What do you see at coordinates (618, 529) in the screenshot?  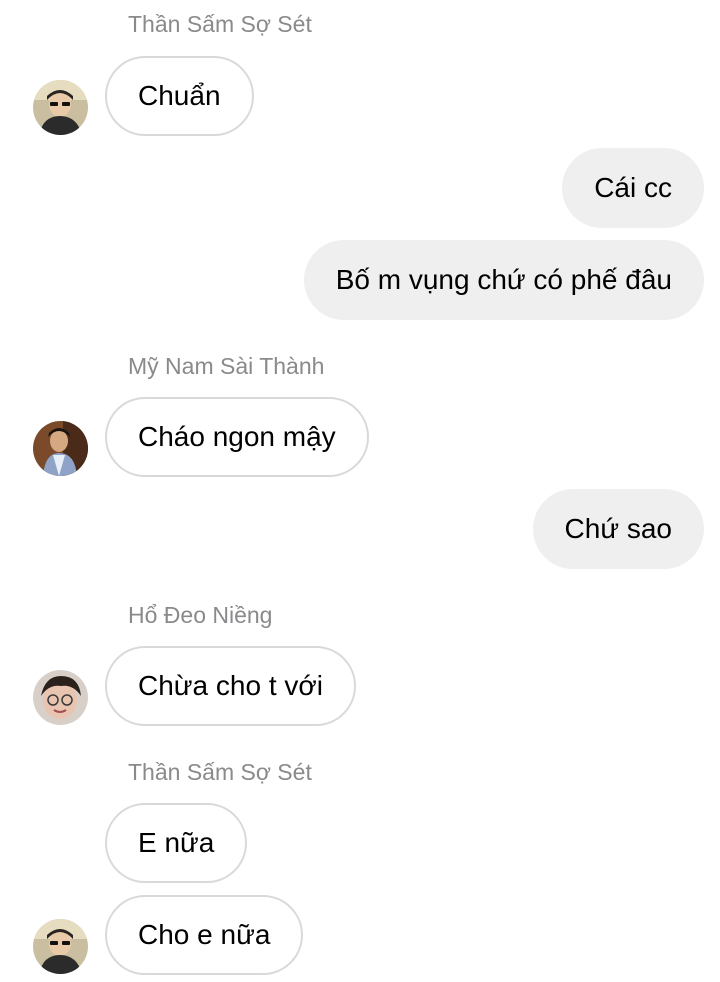 I see `message-bubble-outgoing: Chứ sao` at bounding box center [618, 529].